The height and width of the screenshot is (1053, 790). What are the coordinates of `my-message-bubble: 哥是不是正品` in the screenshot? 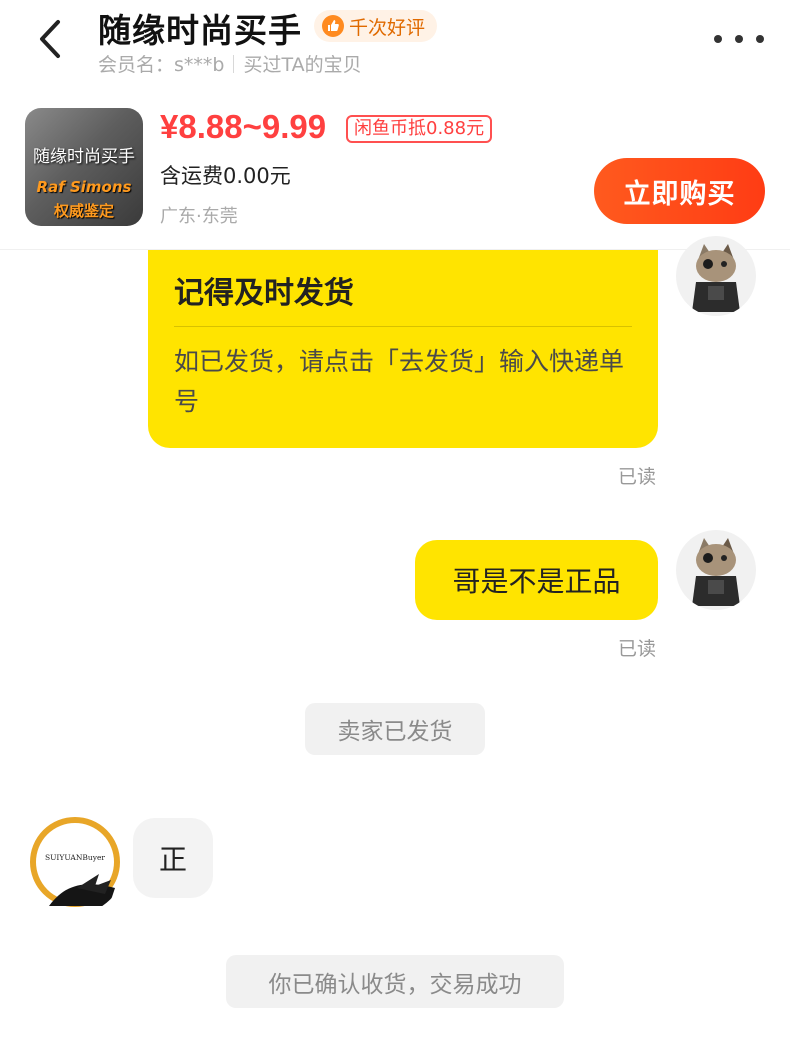 It's located at (536, 580).